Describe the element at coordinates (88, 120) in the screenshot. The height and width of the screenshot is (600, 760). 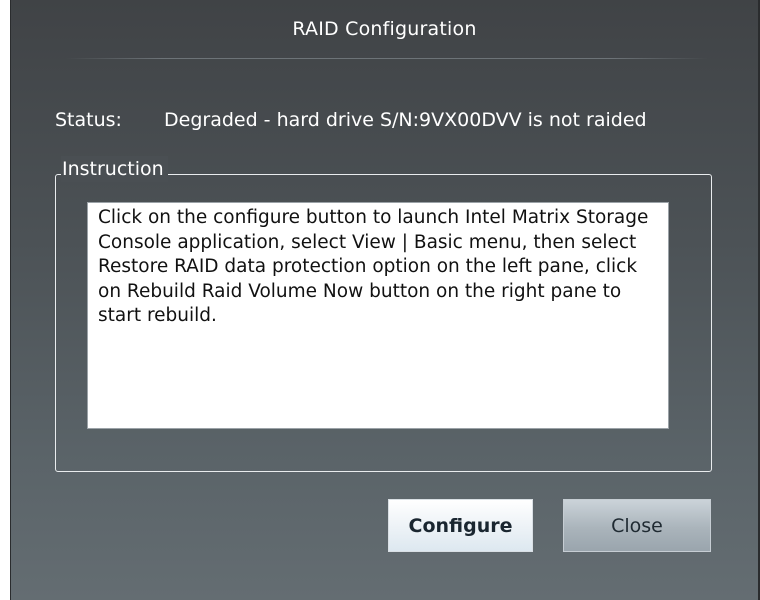
I see `status-label: Status:` at that location.